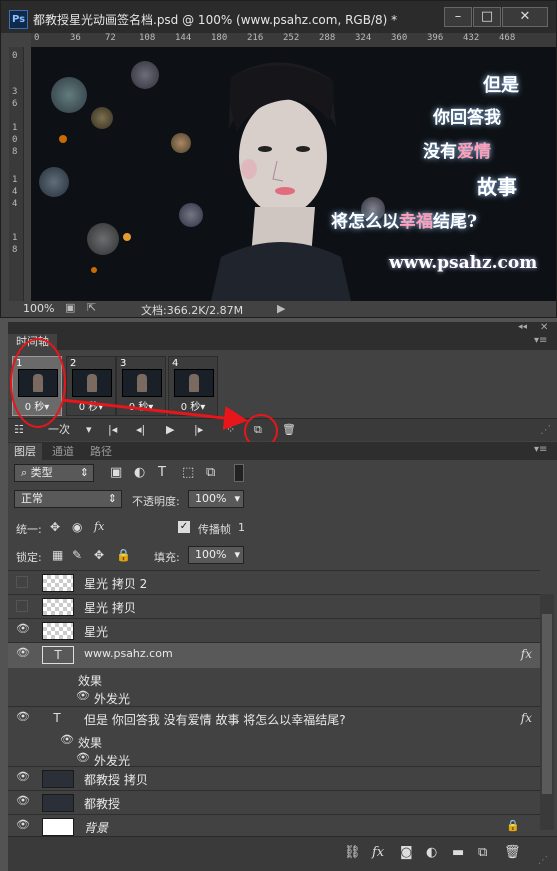 Image resolution: width=557 pixels, height=871 pixels. What do you see at coordinates (183, 38) in the screenshot?
I see `ruler-tick: 144` at bounding box center [183, 38].